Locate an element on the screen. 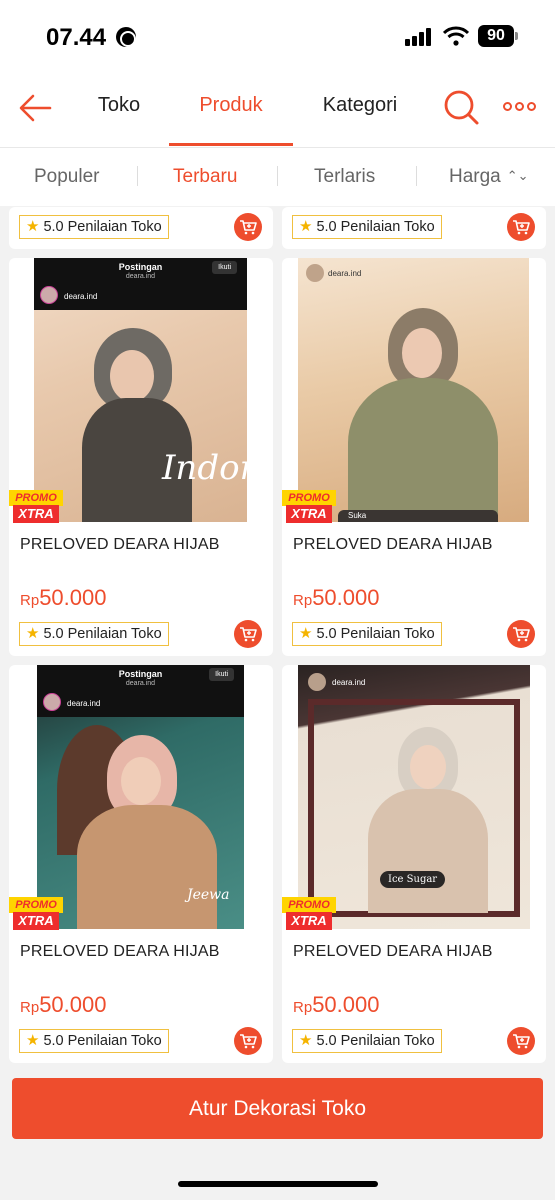 Image resolution: width=555 pixels, height=1200 pixels. overlay-script-text: Indon is located at coordinates (204, 468).